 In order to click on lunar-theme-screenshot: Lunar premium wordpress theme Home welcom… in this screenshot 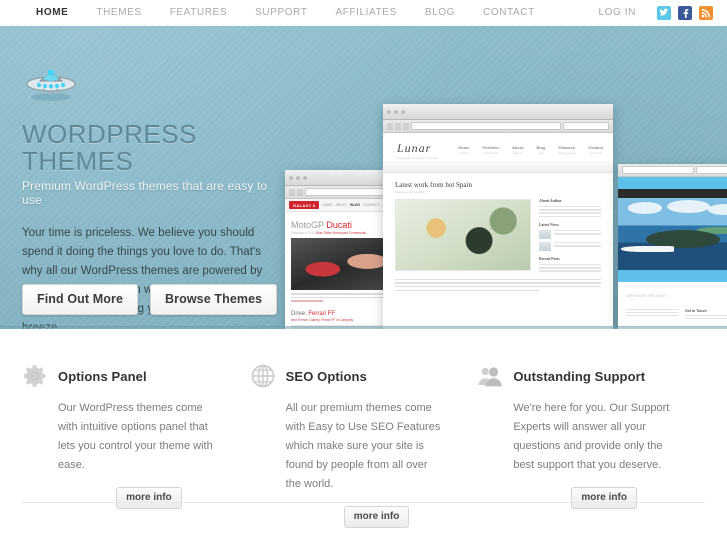, I will do `click(498, 216)`.